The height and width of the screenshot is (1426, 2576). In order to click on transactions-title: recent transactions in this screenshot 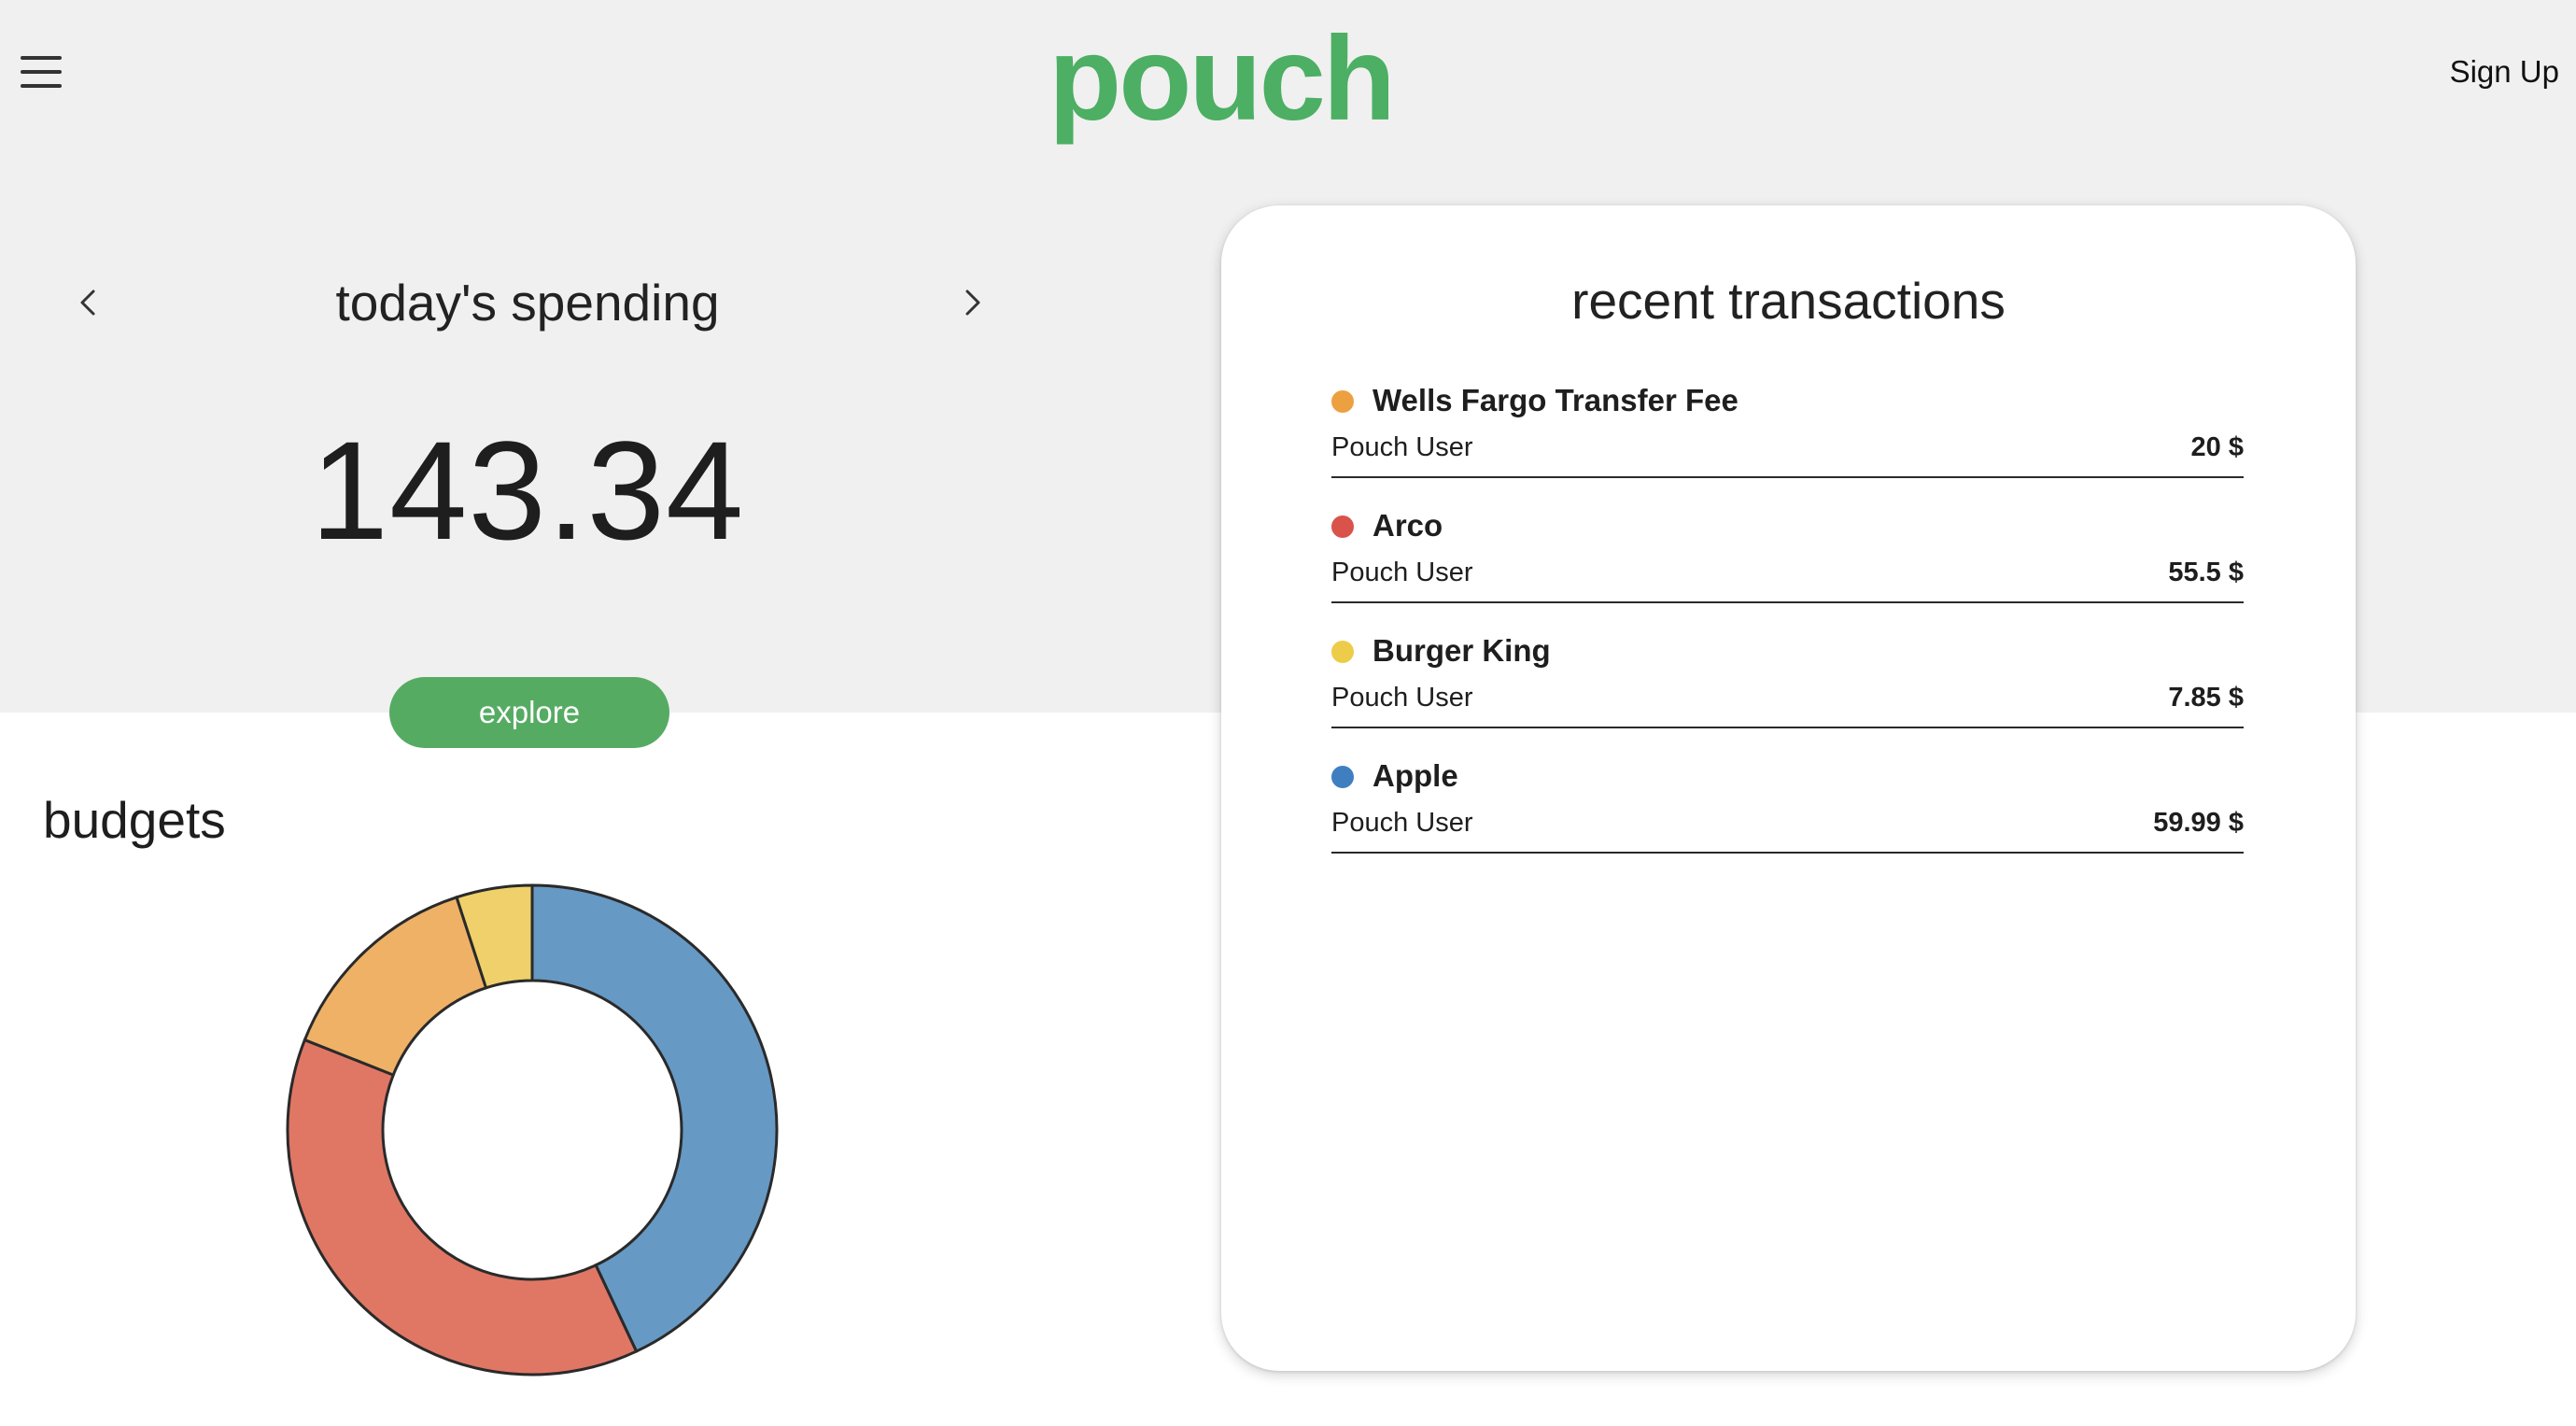, I will do `click(1788, 301)`.